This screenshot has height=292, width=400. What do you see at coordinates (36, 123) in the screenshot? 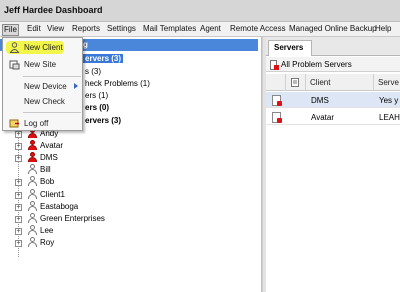
I see `menu-item-label: Log off` at bounding box center [36, 123].